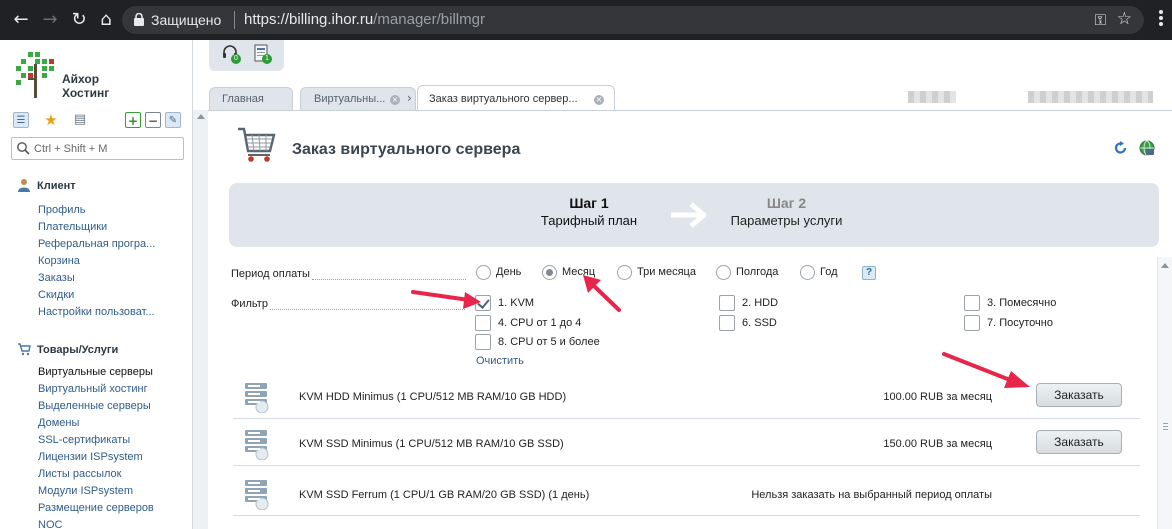 The height and width of the screenshot is (529, 1172). Describe the element at coordinates (409, 98) in the screenshot. I see `breadcrumb-chevron-icon: ›` at that location.